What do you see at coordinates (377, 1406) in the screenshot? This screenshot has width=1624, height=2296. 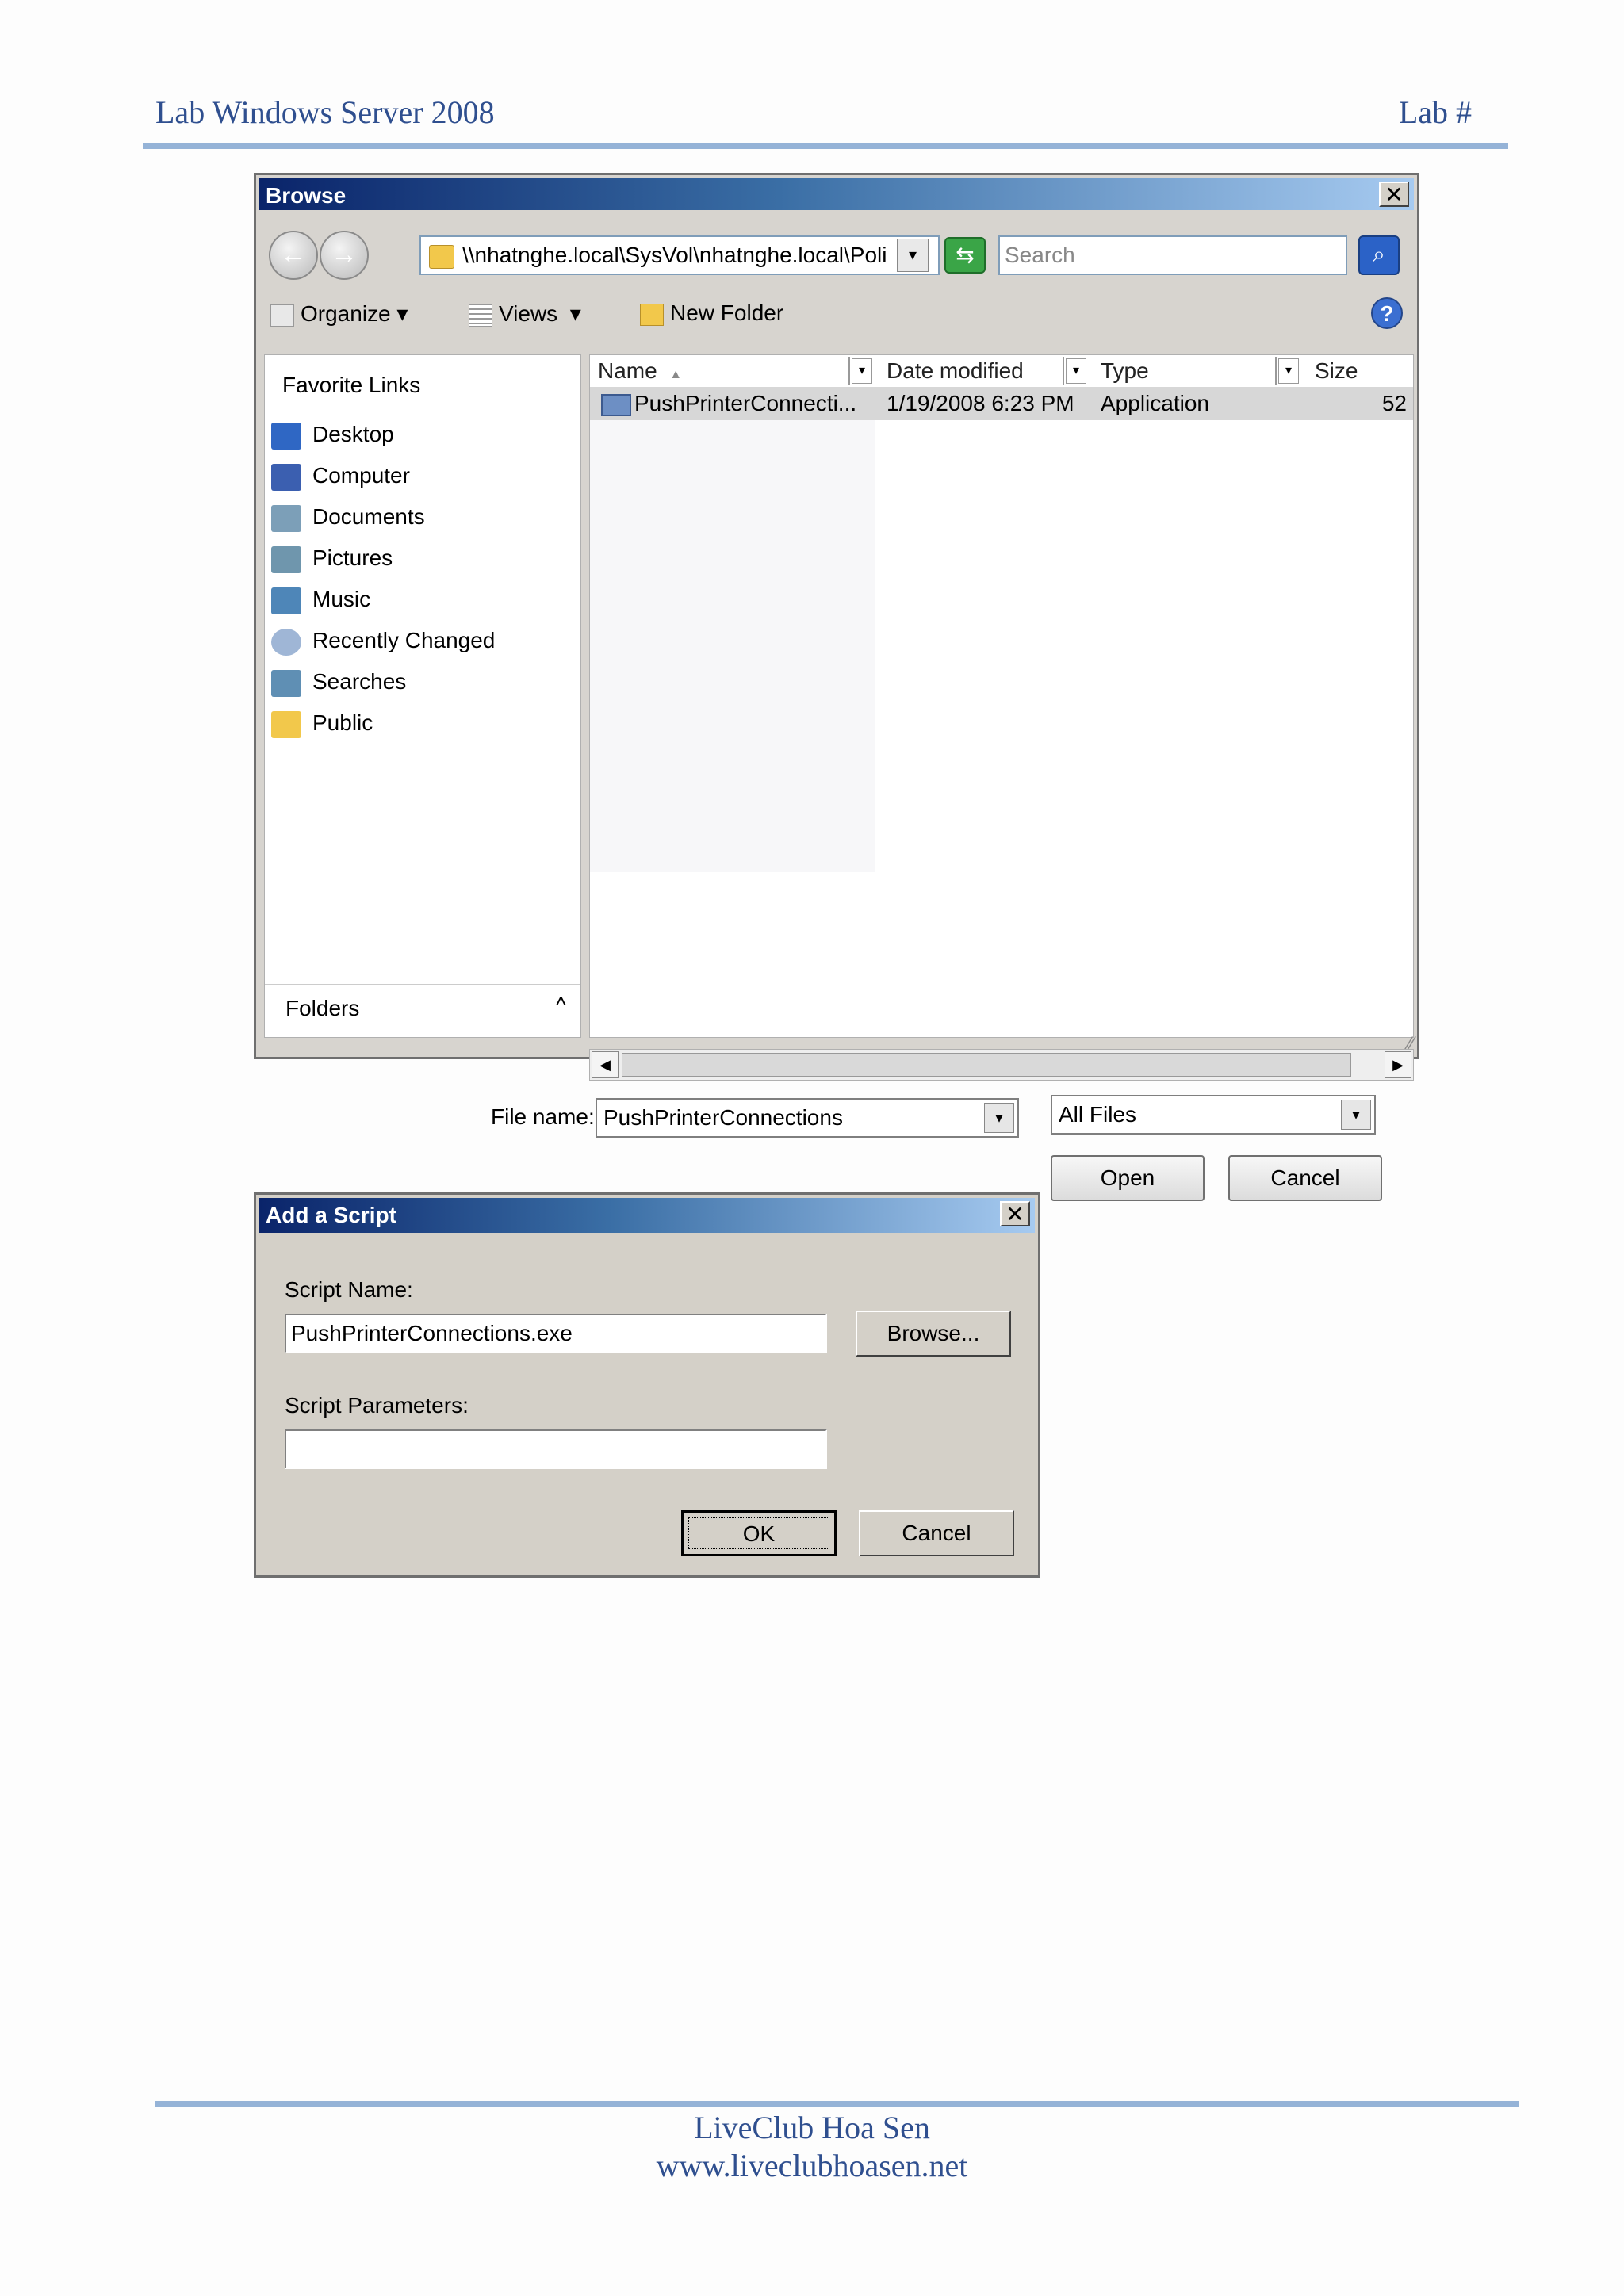 I see `script-parameters-label: Script Parameters:` at bounding box center [377, 1406].